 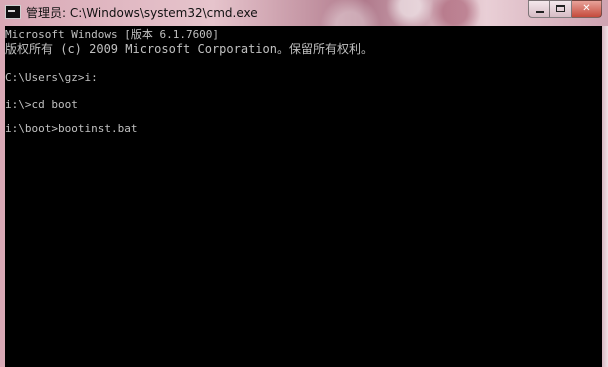 I want to click on console-line: i:\>cd boot, so click(x=41, y=104).